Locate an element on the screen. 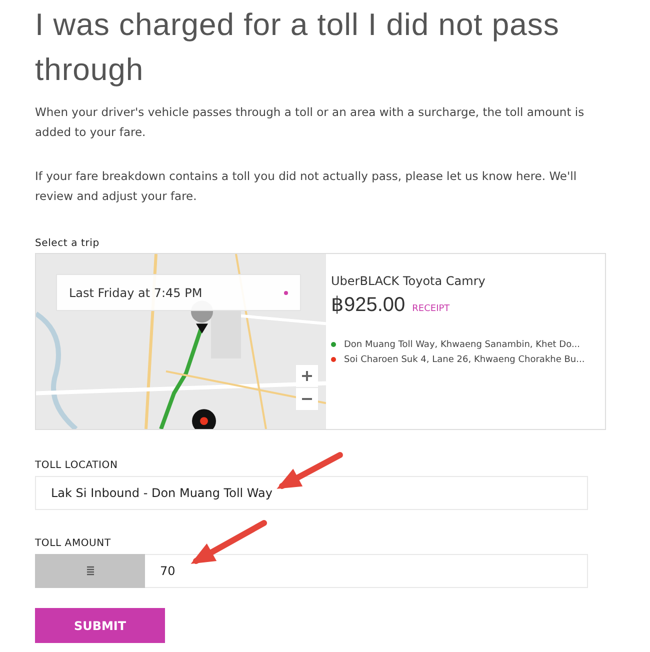 The image size is (650, 652). caret-icon is located at coordinates (286, 292).